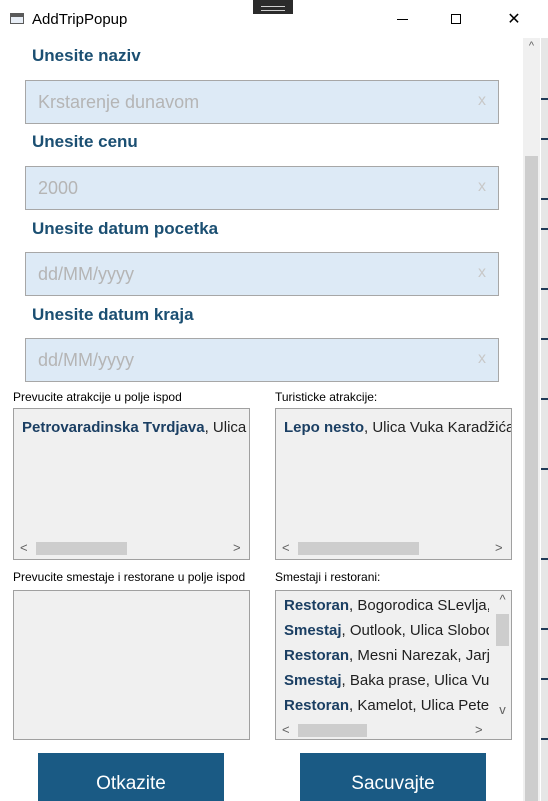 This screenshot has width=548, height=801. What do you see at coordinates (131, 484) in the screenshot?
I see `attractions-drop-list: Petrovaradinska Tvrdjava, Ulica Tr < >` at bounding box center [131, 484].